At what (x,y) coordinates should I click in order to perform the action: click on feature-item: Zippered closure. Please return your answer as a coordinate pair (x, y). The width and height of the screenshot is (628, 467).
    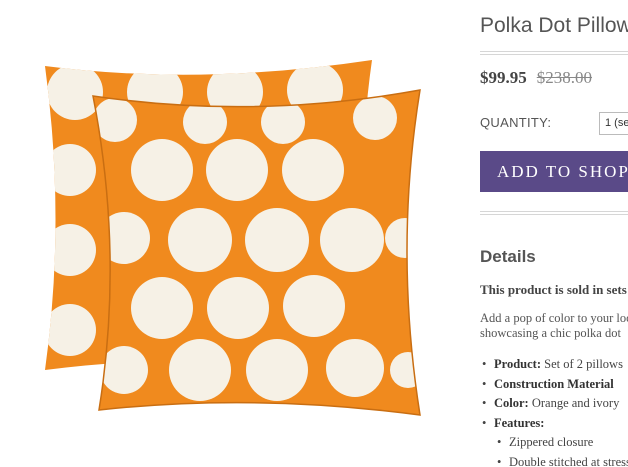
    Looking at the image, I should click on (554, 443).